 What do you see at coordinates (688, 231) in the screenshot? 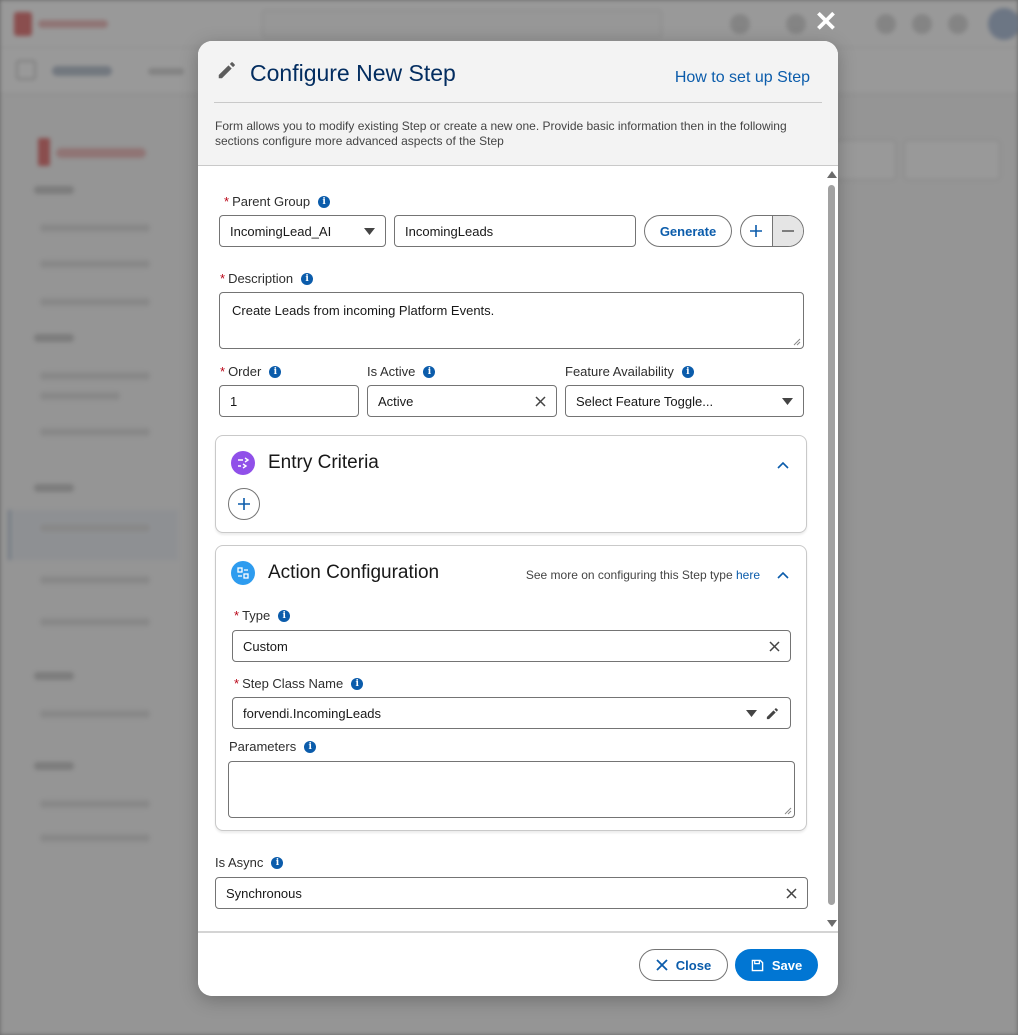
I see `generate-button: Generate` at bounding box center [688, 231].